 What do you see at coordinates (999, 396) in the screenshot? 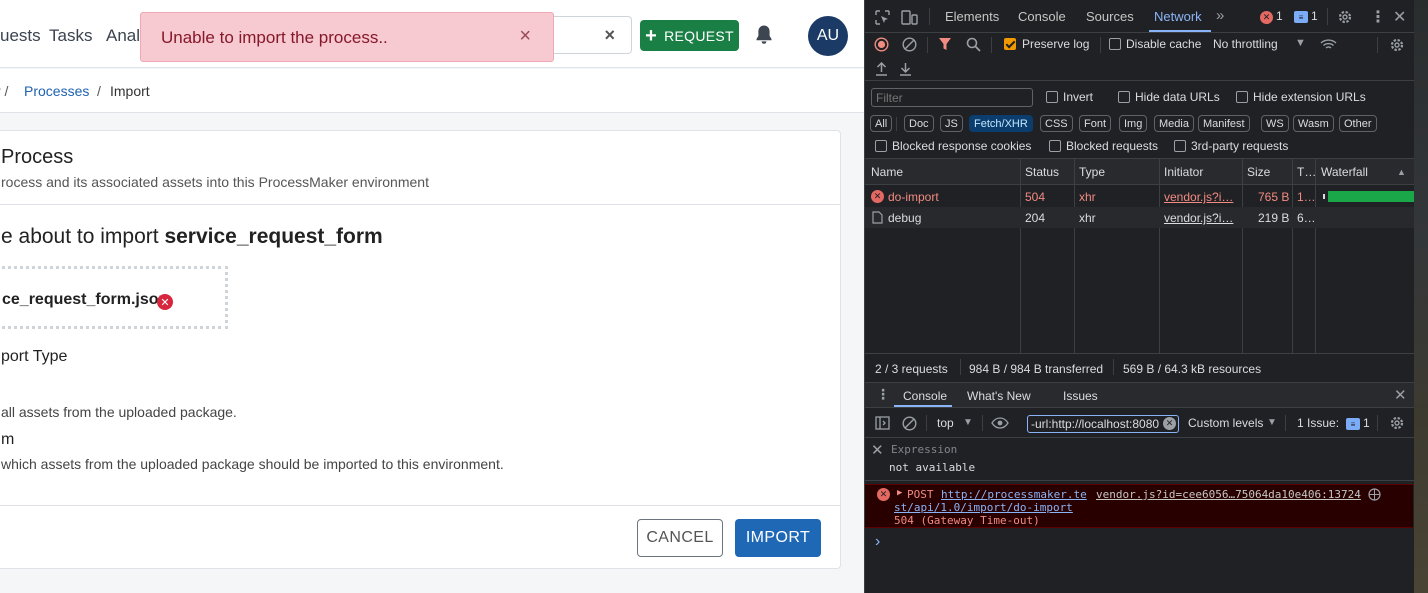
I see `drawer-tab-whats-new: What's New` at bounding box center [999, 396].